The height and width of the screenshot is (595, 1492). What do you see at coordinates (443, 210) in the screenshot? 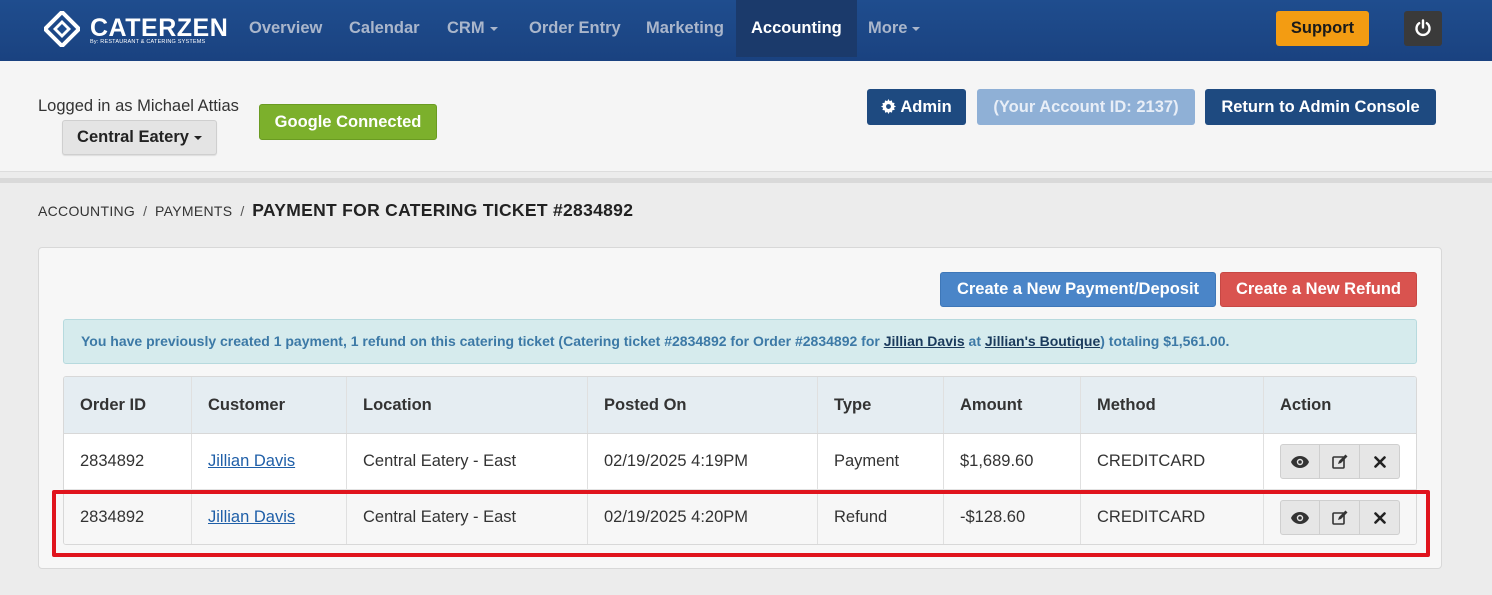
I see `page-title: PAYMENT FOR CATERING TICKET #2834892` at bounding box center [443, 210].